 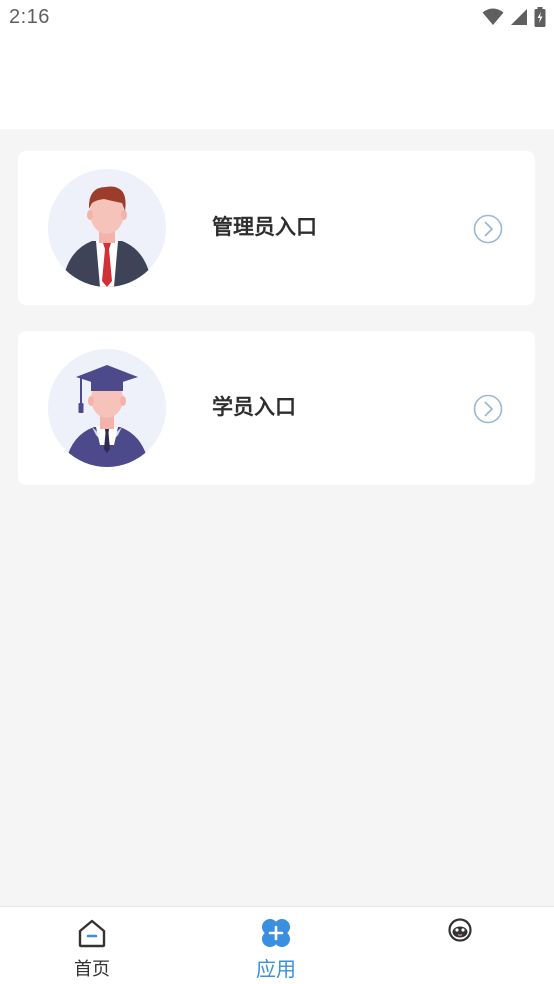 What do you see at coordinates (92, 933) in the screenshot?
I see `home-icon` at bounding box center [92, 933].